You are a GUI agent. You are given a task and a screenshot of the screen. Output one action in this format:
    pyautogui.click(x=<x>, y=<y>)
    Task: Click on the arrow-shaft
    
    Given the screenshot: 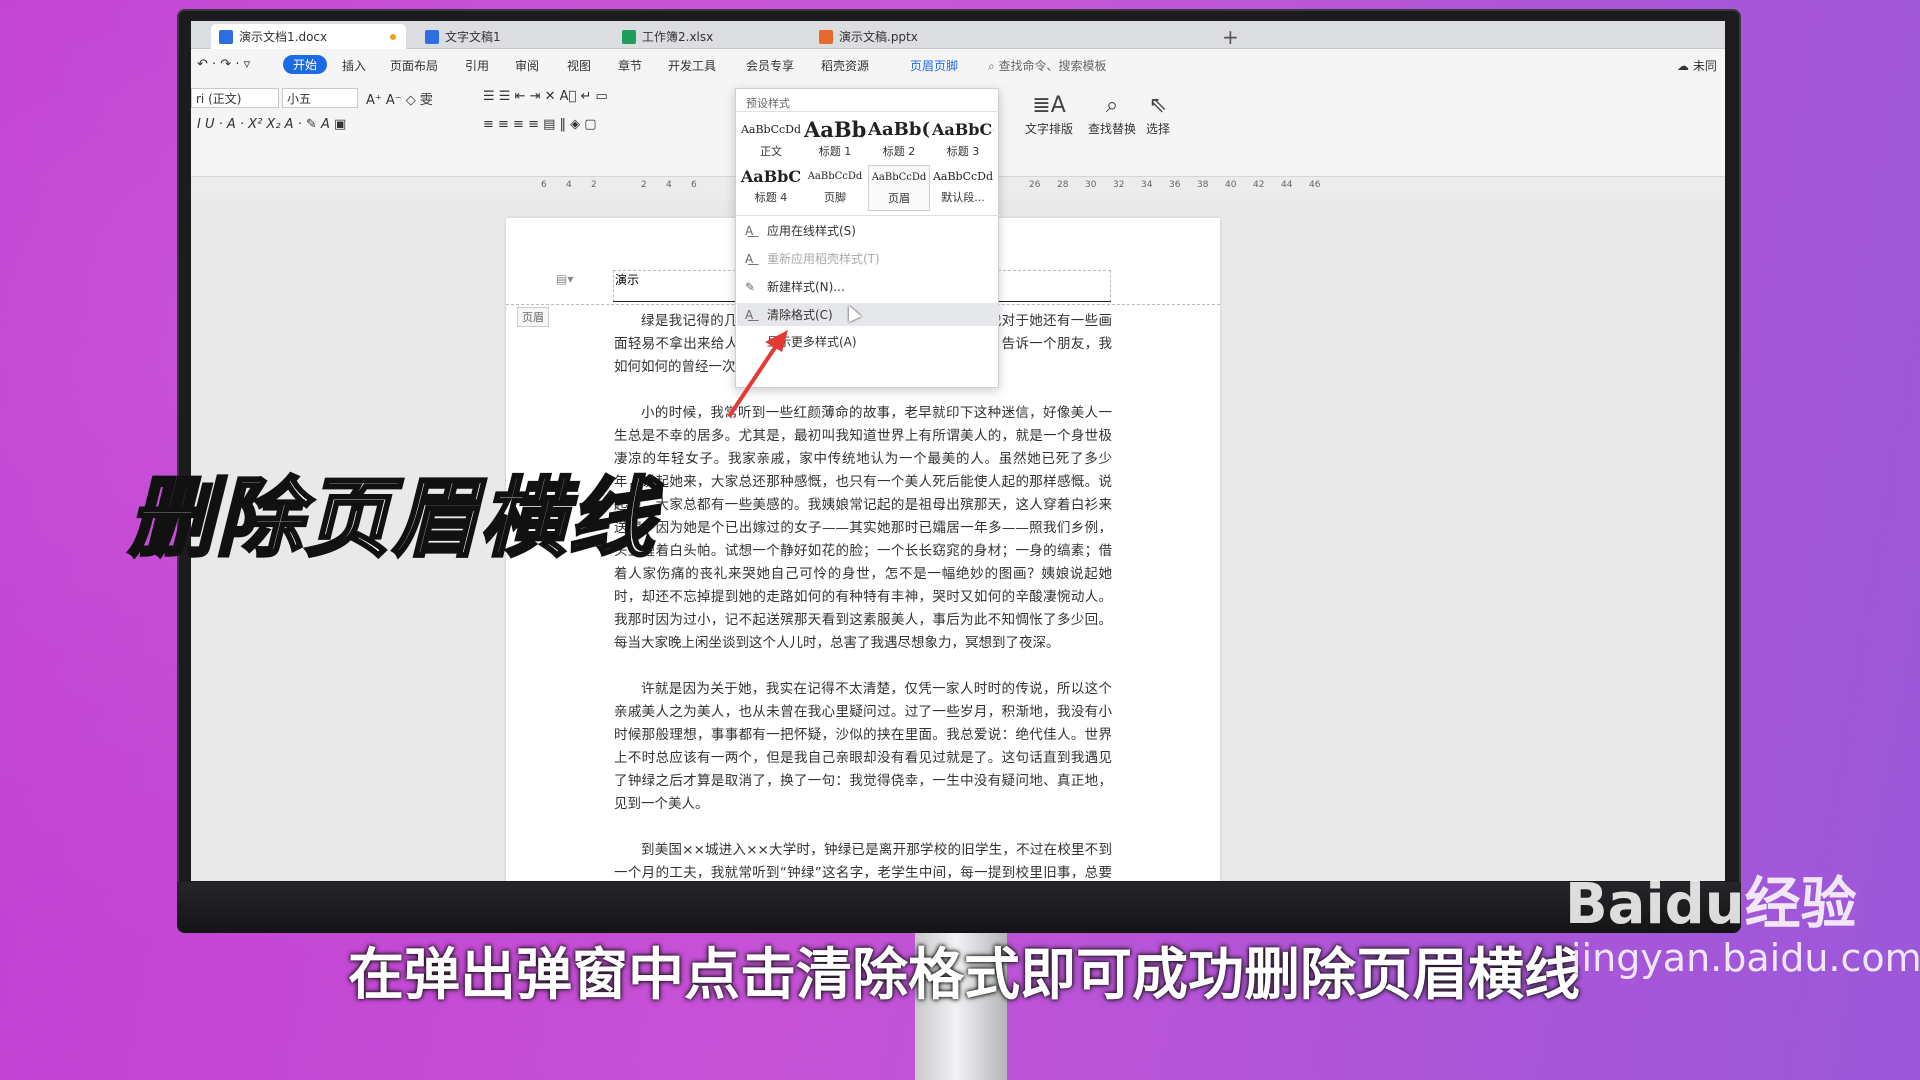 What is the action you would take?
    pyautogui.click(x=754, y=379)
    